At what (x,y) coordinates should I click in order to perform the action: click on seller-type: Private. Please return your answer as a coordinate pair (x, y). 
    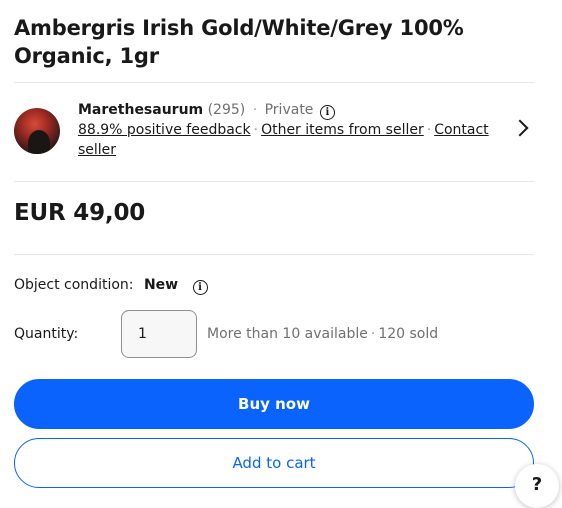
    Looking at the image, I should click on (289, 110).